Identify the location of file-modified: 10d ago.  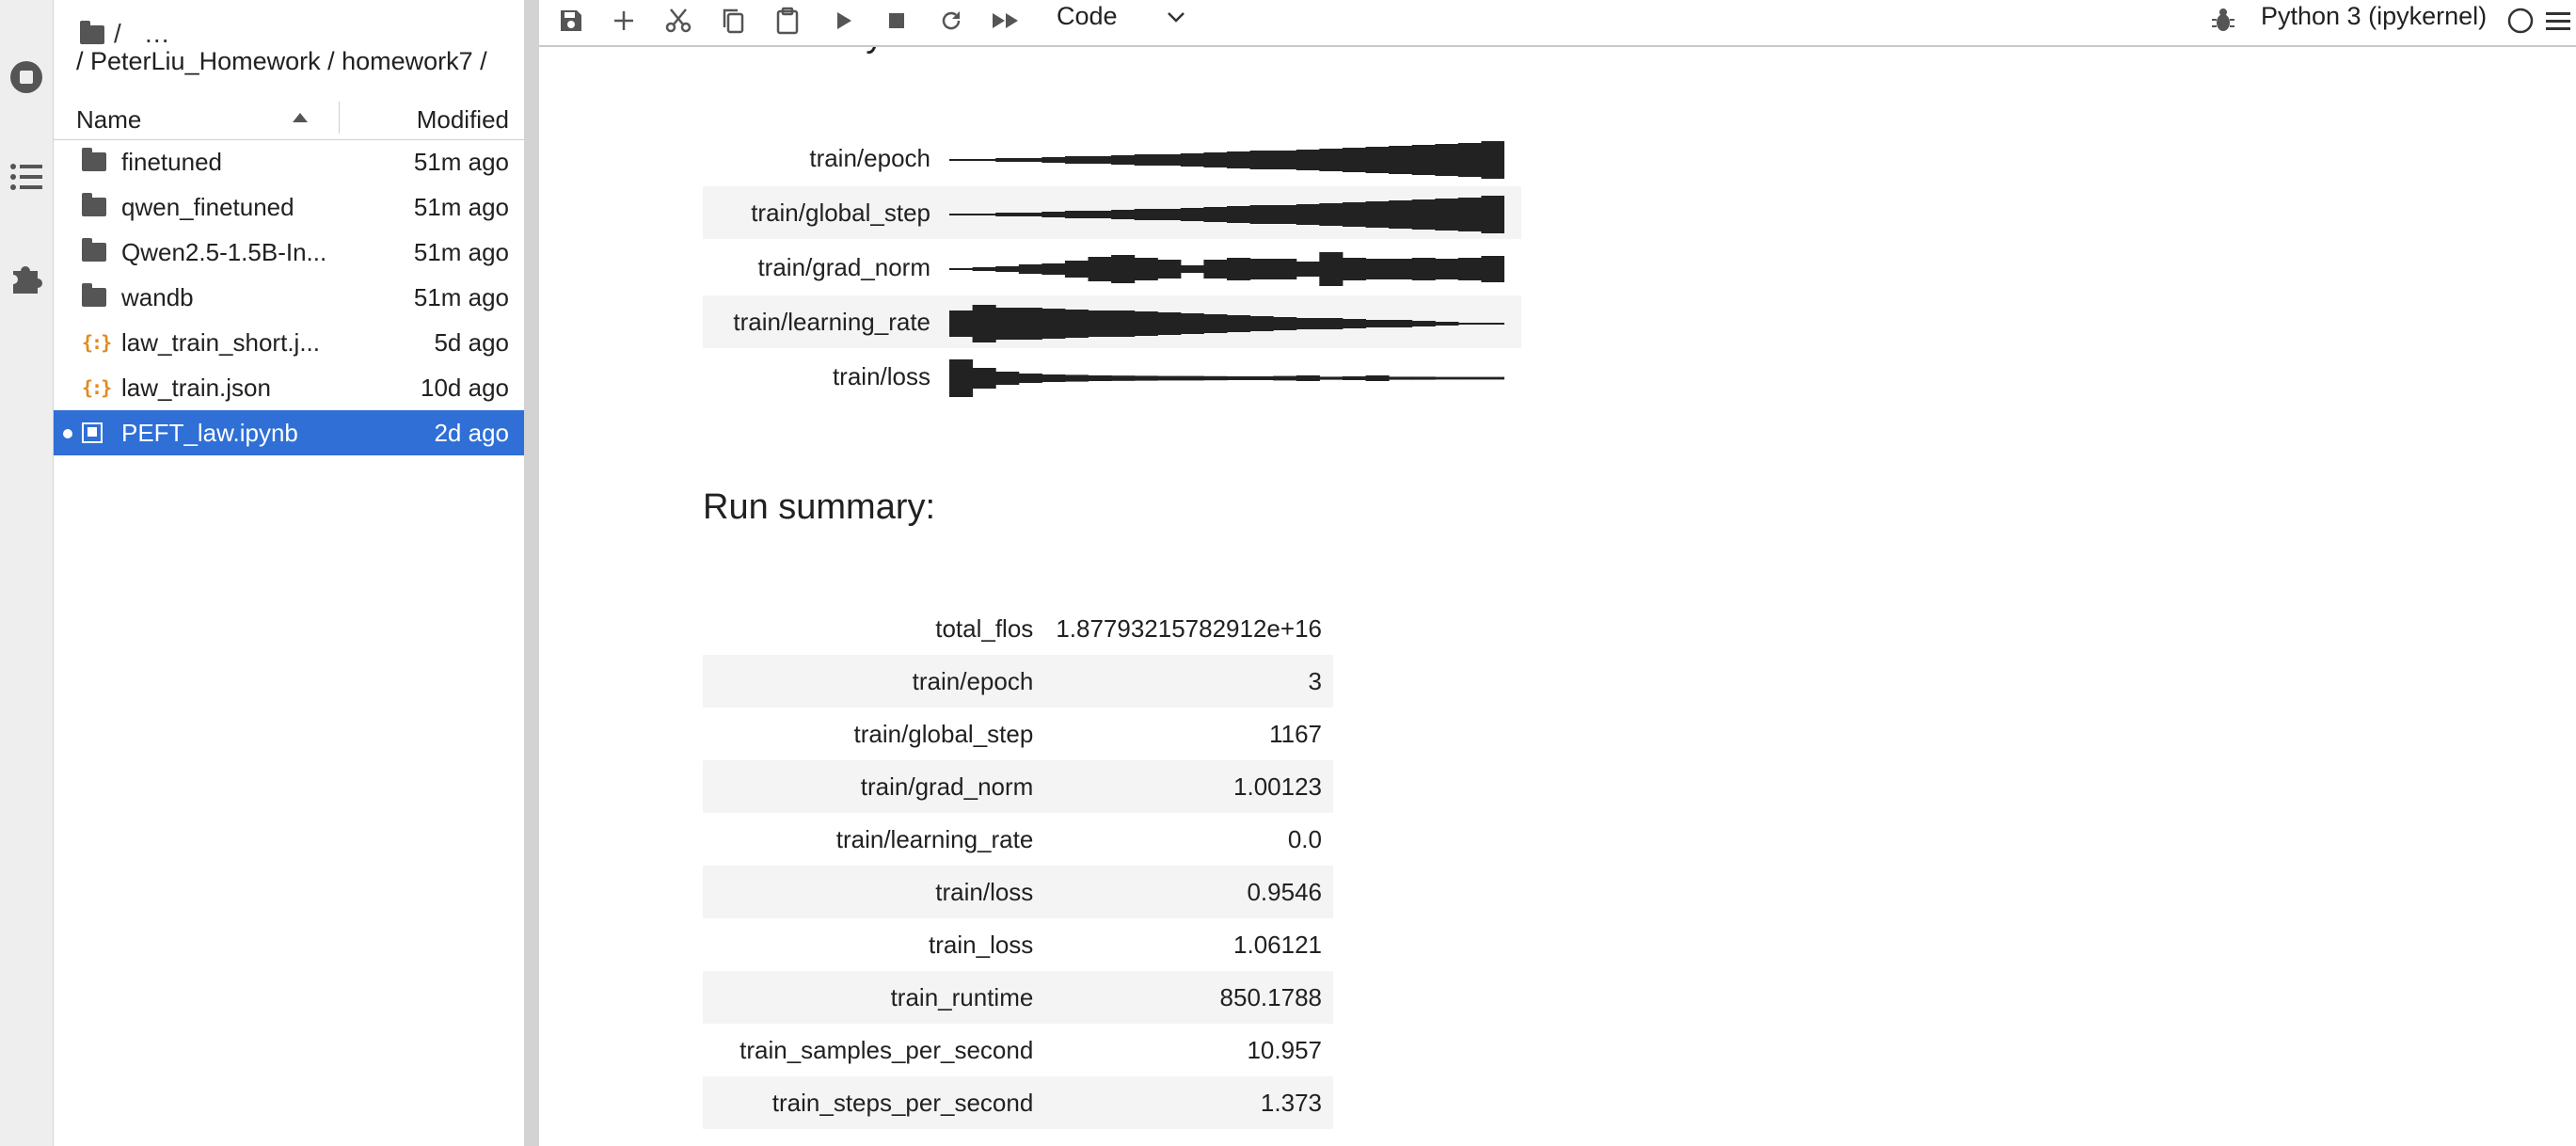
(465, 388).